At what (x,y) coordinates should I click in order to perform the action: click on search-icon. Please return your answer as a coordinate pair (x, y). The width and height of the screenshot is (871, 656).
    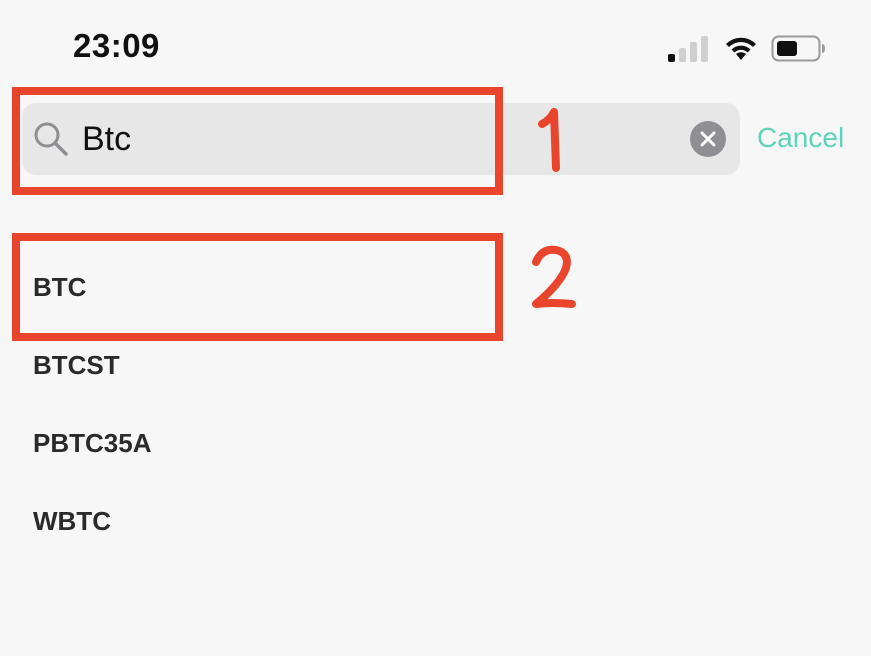
    Looking at the image, I should click on (51, 139).